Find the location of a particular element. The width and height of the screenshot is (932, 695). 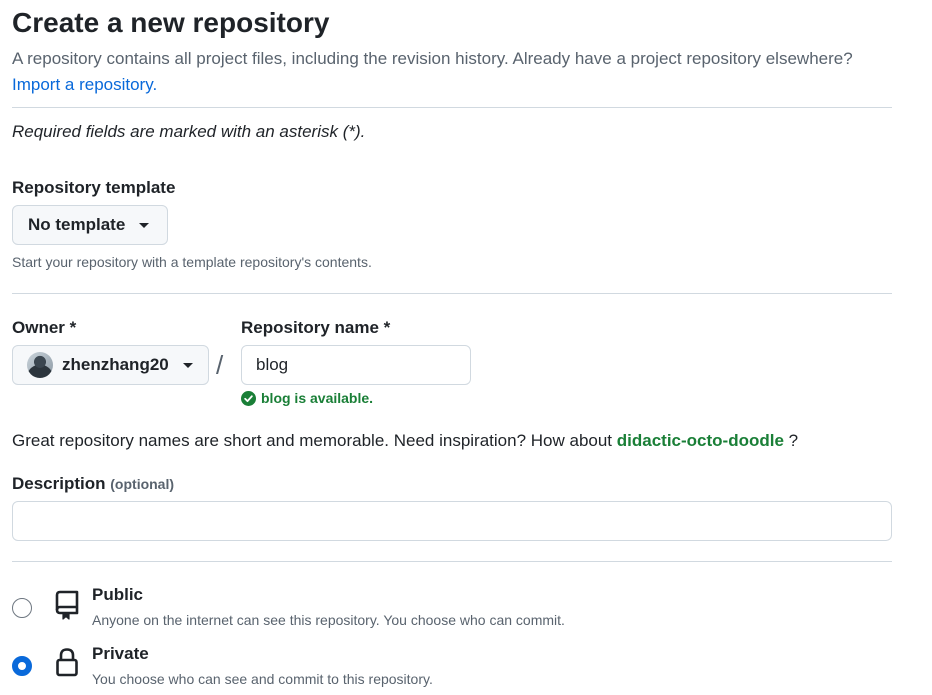

owner-label: Owner * is located at coordinates (44, 327).